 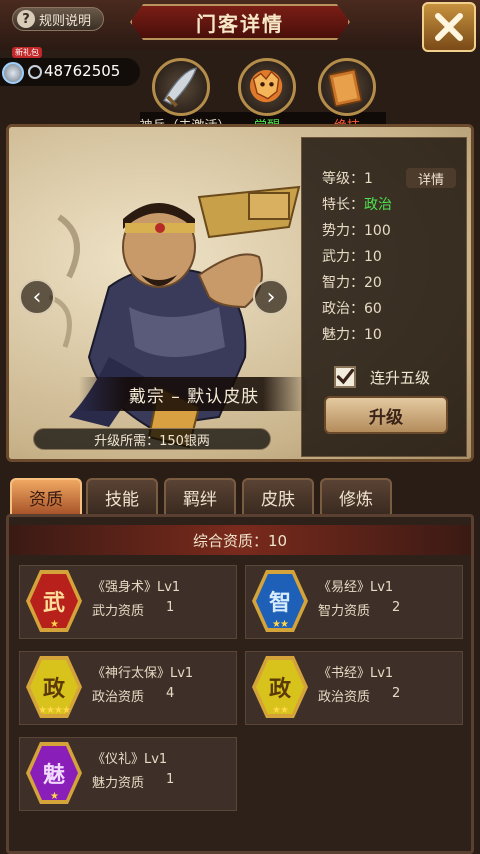 I want to click on auto-five-levels-toggle: 连升五级, so click(x=382, y=377).